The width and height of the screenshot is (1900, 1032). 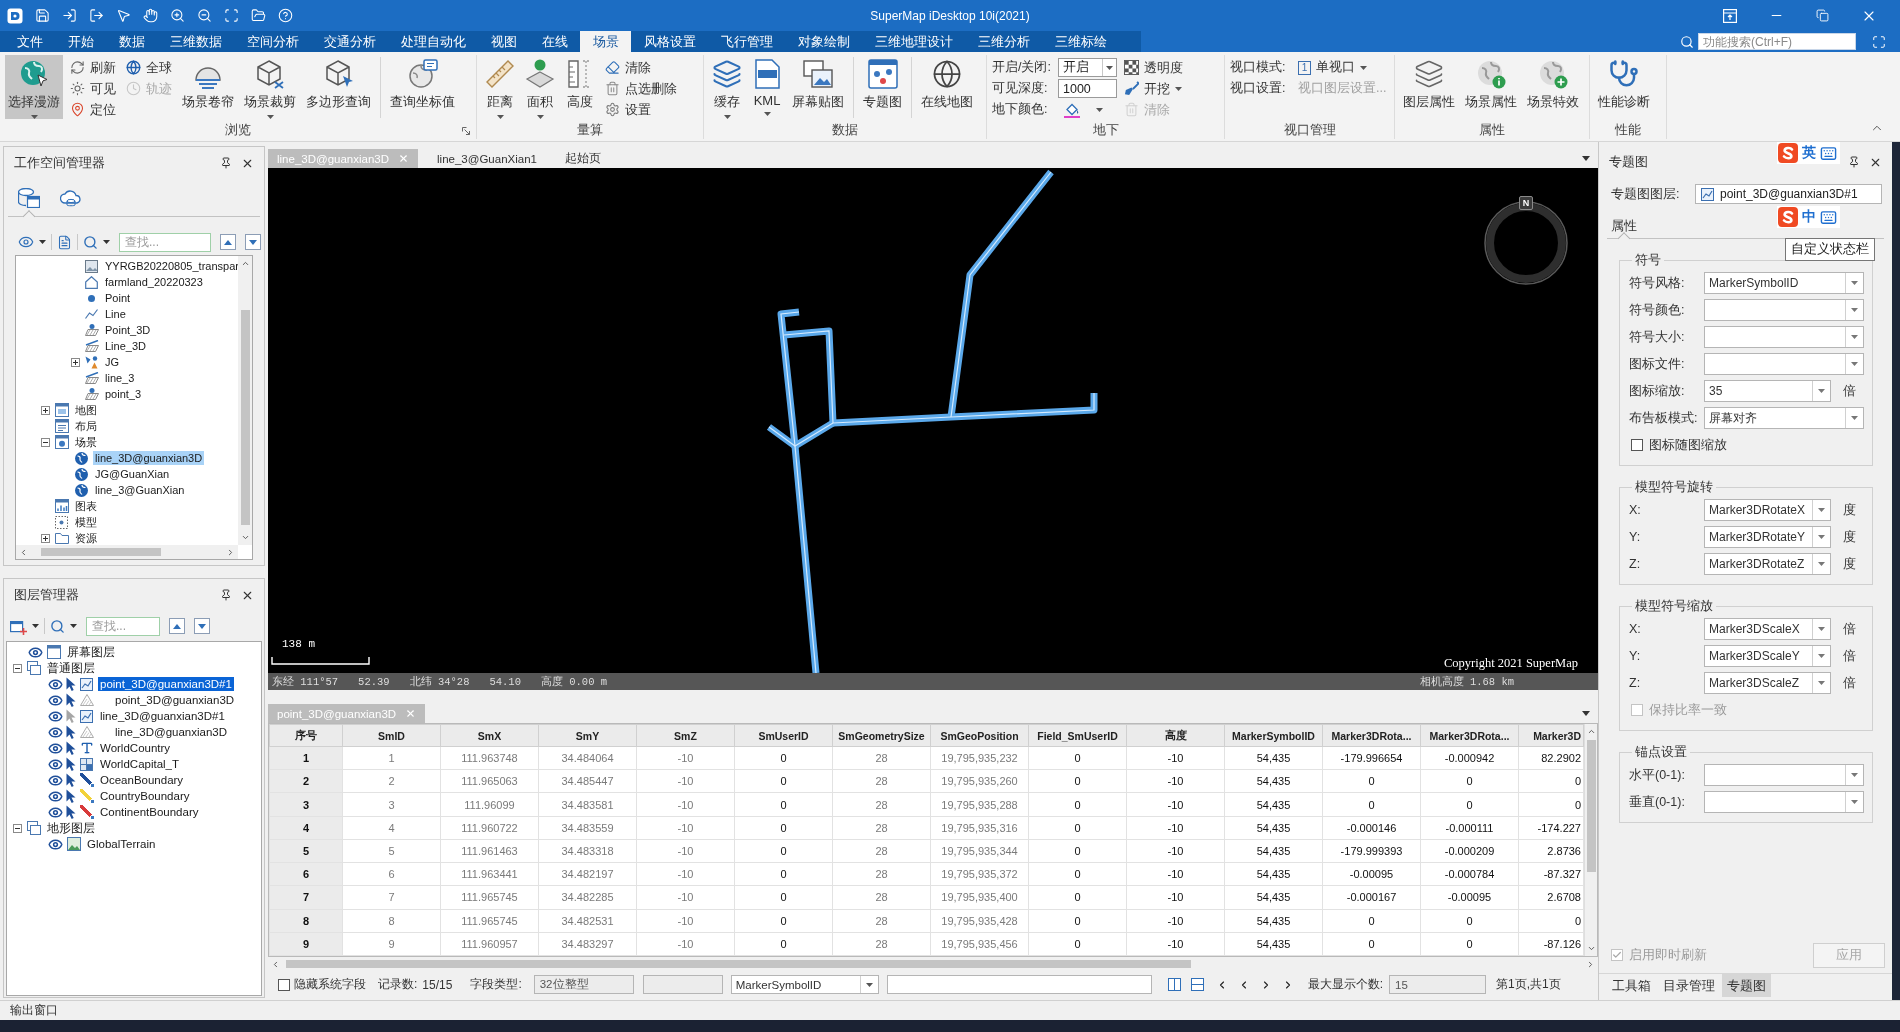 What do you see at coordinates (1087, 88) in the screenshot?
I see `input-field: 1000` at bounding box center [1087, 88].